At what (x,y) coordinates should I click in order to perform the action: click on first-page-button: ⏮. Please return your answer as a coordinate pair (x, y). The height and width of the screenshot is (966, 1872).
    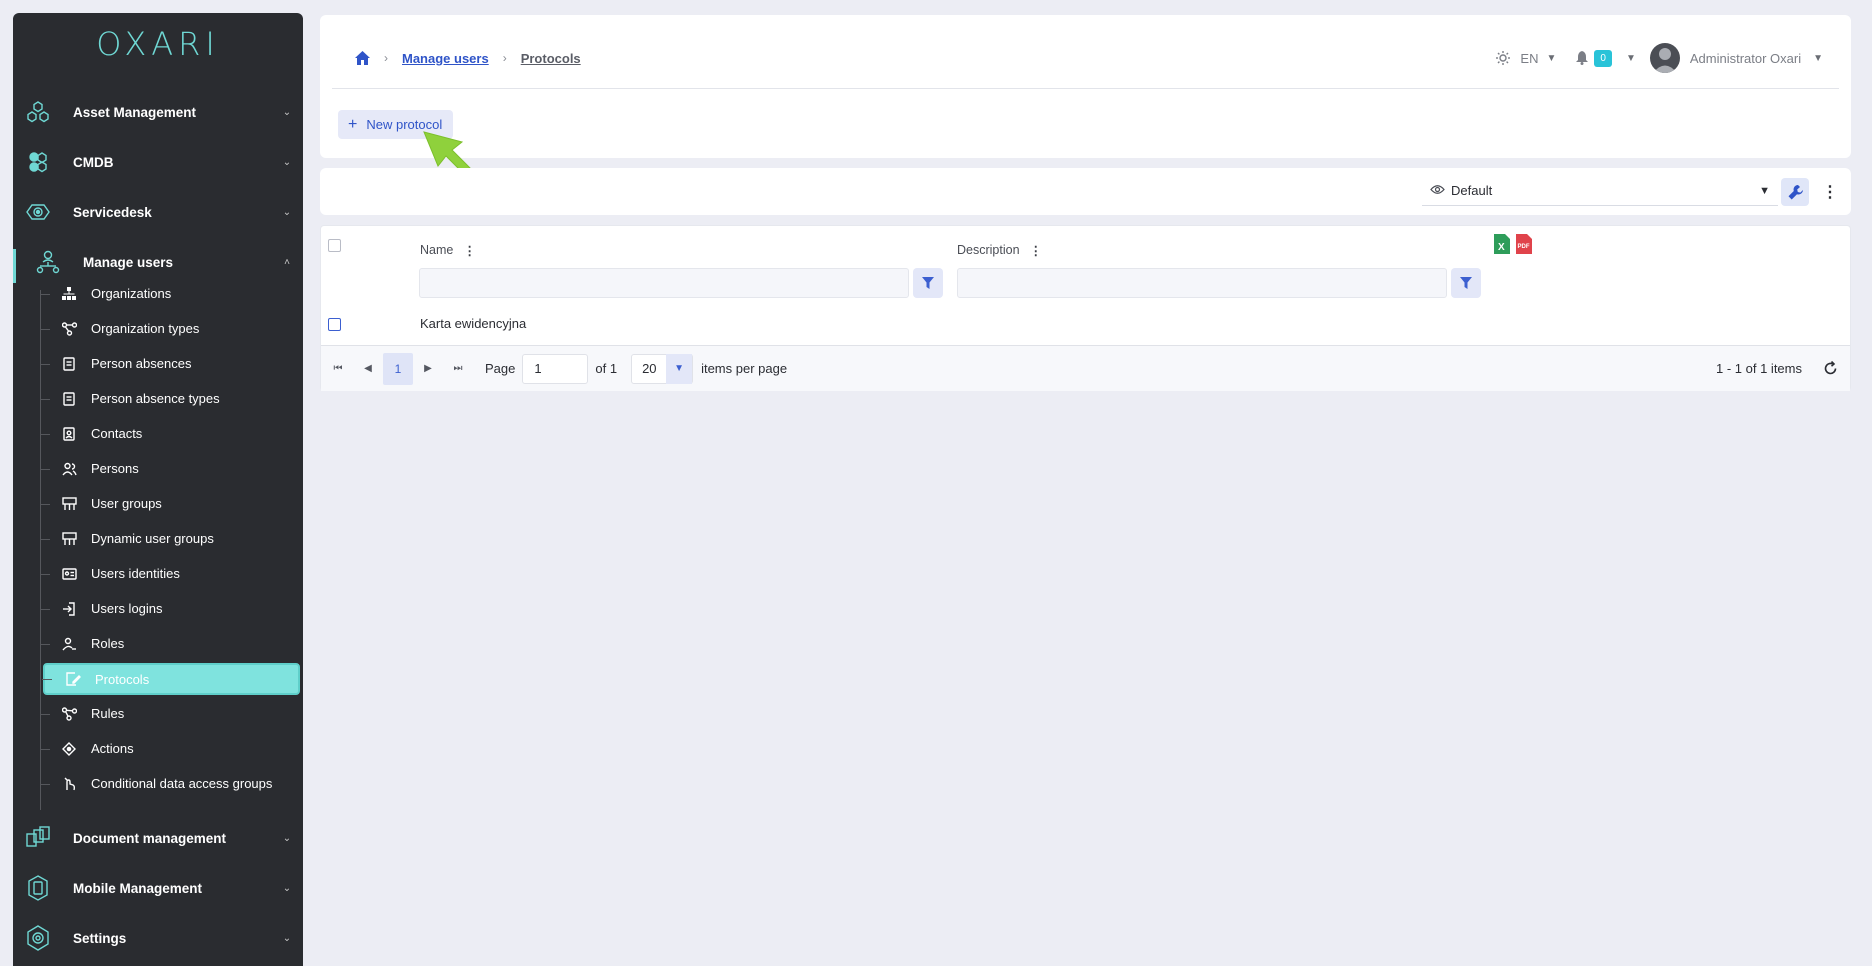
    Looking at the image, I should click on (338, 369).